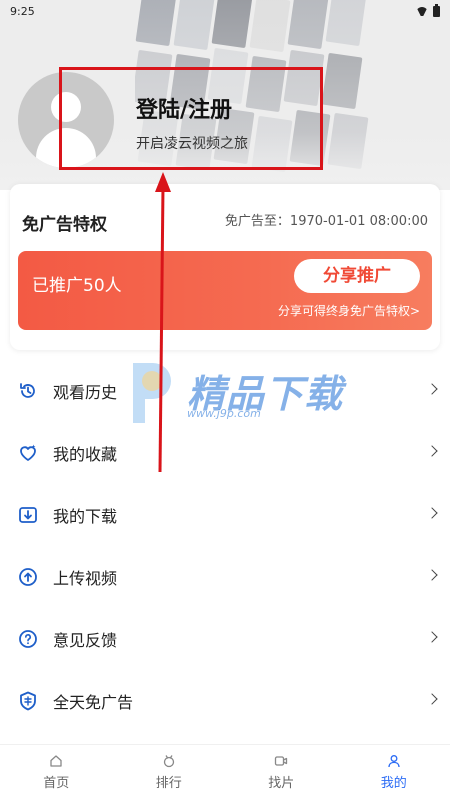 Image resolution: width=450 pixels, height=800 pixels. What do you see at coordinates (225, 290) in the screenshot?
I see `promotion-banner: 已推广50人 分享推广 分享可得终身免广告特权>` at bounding box center [225, 290].